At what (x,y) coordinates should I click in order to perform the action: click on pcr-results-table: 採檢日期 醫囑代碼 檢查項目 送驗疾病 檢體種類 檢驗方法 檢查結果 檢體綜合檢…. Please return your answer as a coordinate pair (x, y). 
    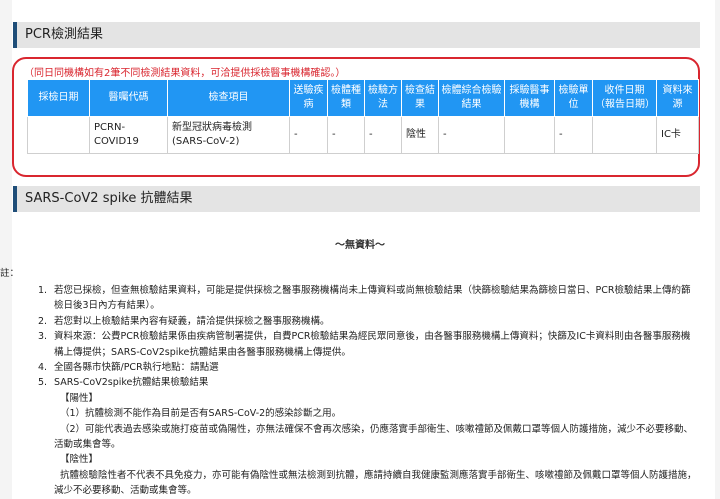
    Looking at the image, I should click on (363, 116).